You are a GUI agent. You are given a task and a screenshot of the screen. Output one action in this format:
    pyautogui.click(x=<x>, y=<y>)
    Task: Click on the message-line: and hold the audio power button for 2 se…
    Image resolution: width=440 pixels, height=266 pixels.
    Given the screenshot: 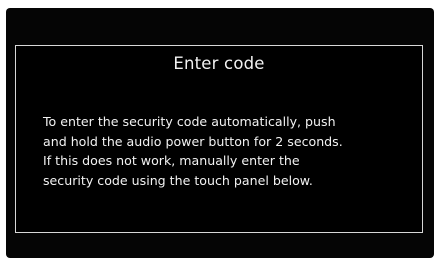 What is the action you would take?
    pyautogui.click(x=193, y=141)
    